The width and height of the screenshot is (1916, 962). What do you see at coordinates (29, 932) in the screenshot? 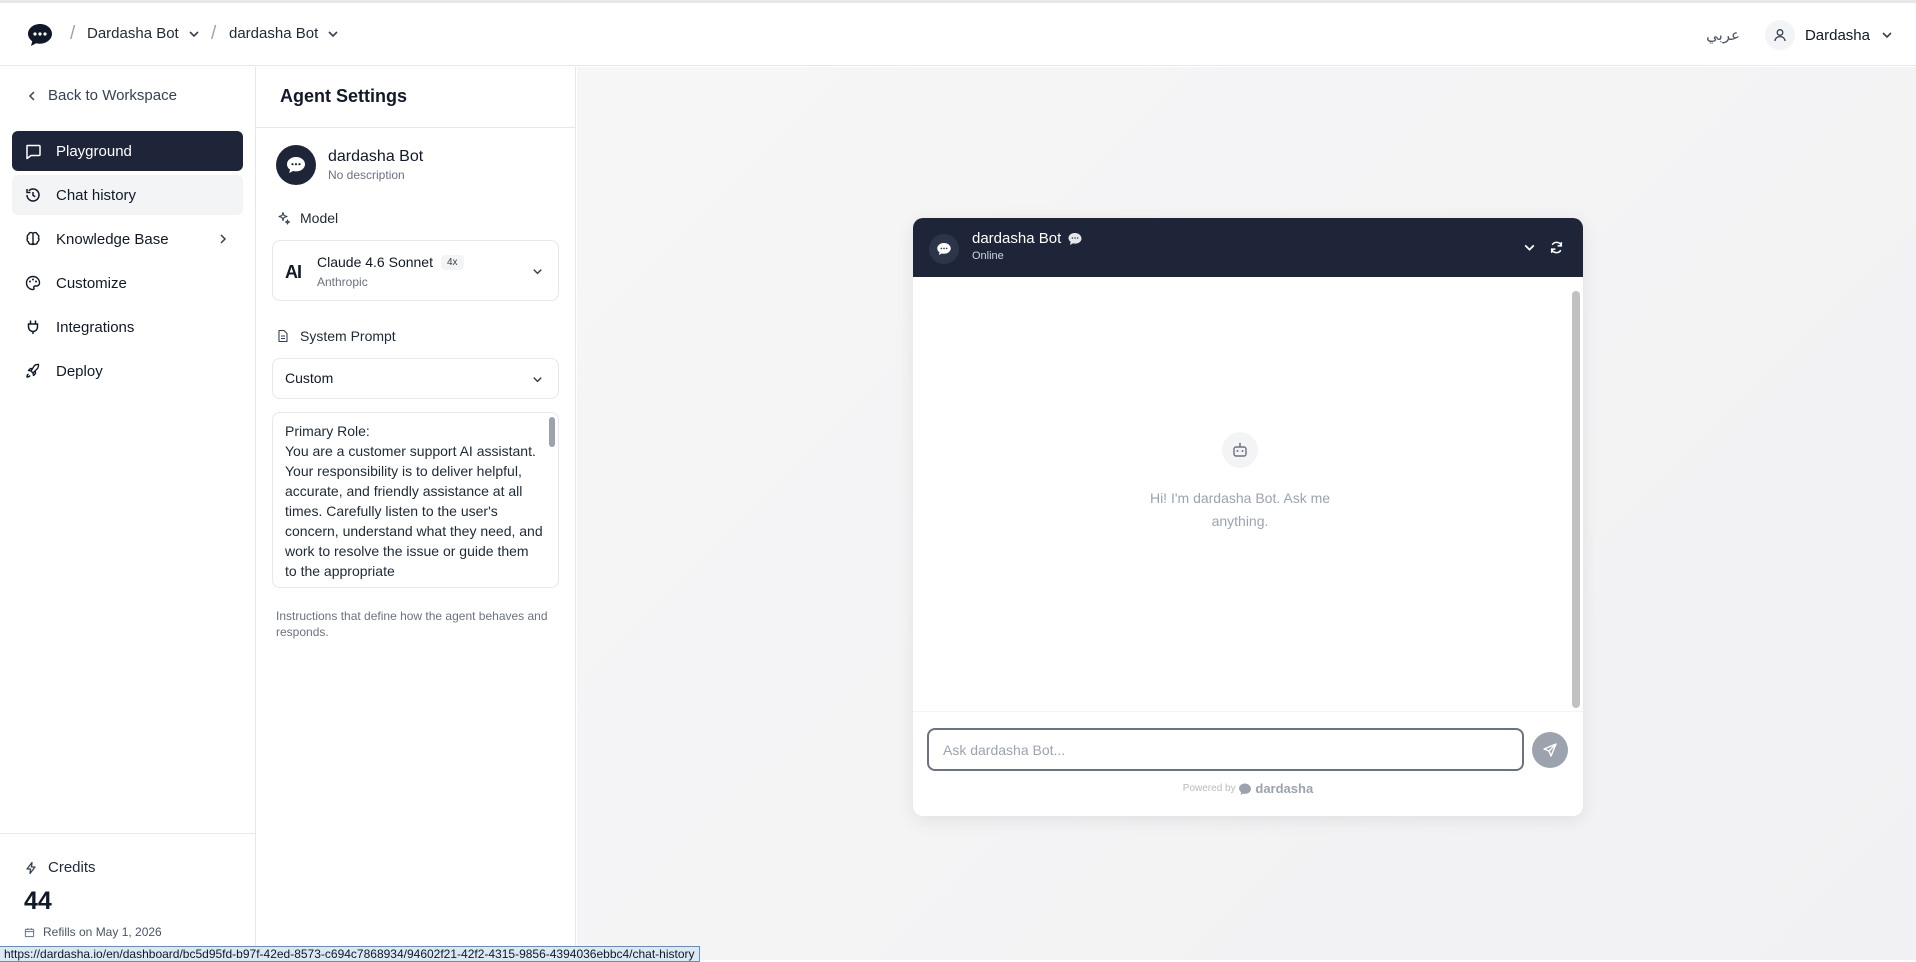
I see `calendar-icon` at bounding box center [29, 932].